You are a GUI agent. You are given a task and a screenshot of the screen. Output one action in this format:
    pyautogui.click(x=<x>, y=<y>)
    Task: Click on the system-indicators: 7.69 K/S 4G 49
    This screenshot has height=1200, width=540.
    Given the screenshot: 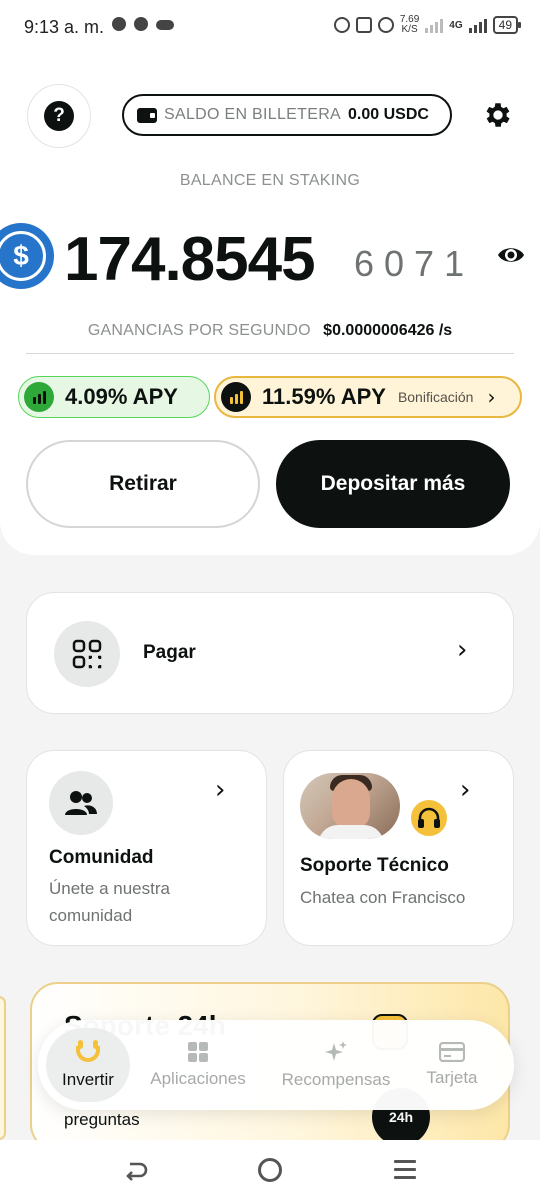 What is the action you would take?
    pyautogui.click(x=427, y=25)
    